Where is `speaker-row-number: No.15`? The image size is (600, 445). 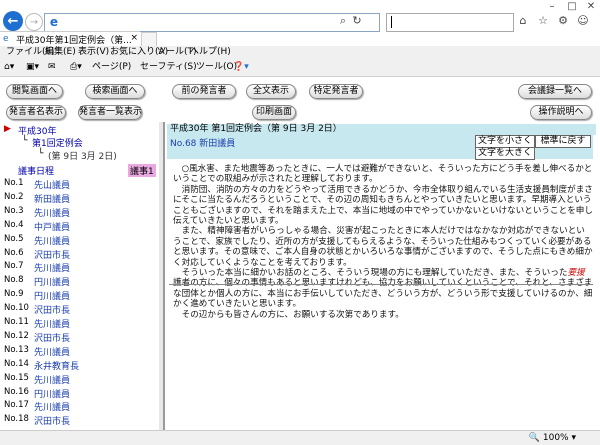 speaker-row-number: No.15 is located at coordinates (16, 377).